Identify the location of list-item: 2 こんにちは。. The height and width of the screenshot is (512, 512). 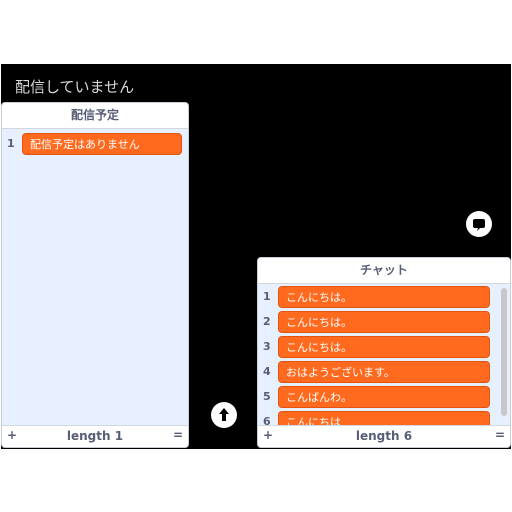
(384, 322).